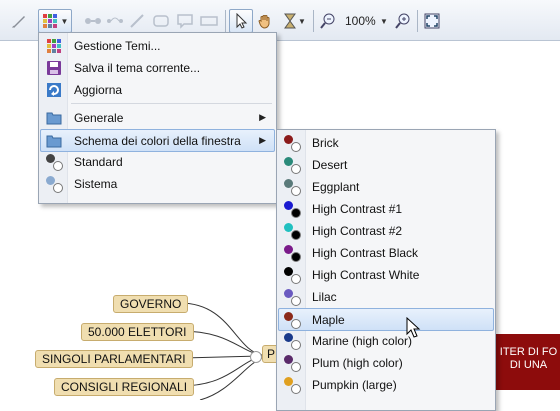  What do you see at coordinates (365, 252) in the screenshot?
I see `menu-item-label: High Contrast Black` at bounding box center [365, 252].